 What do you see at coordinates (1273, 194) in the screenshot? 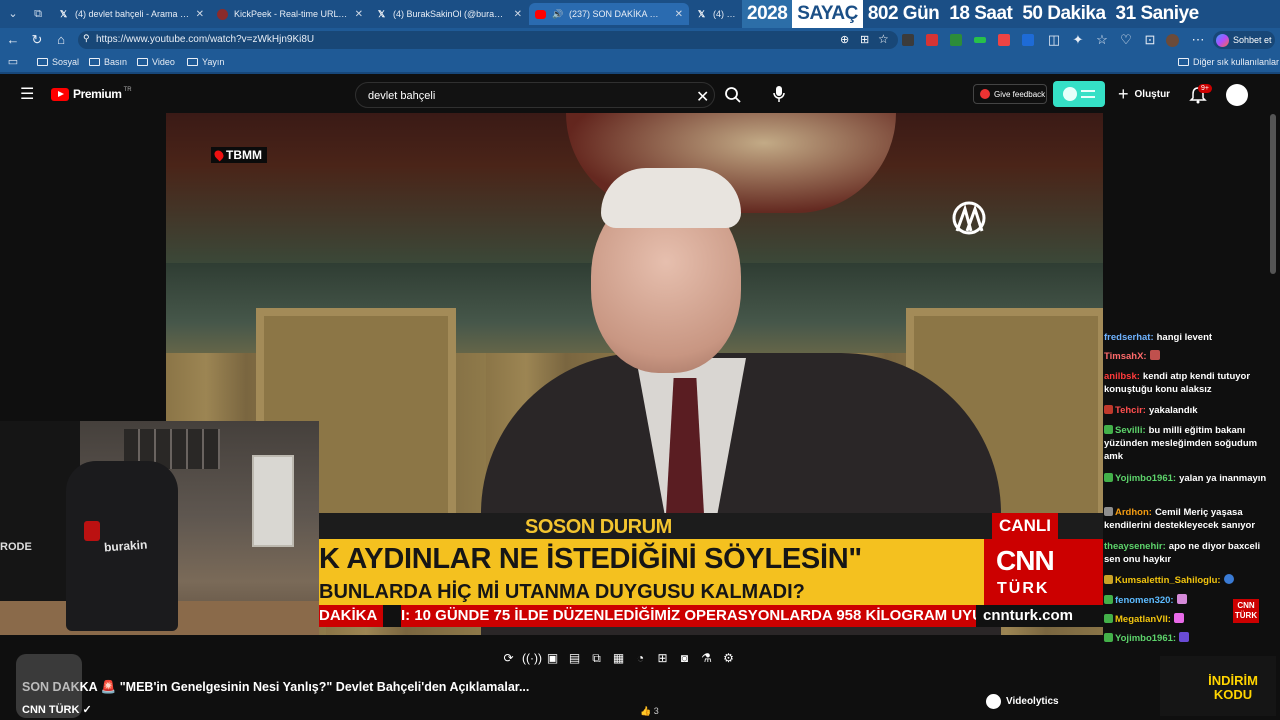
I see `scrollbar` at bounding box center [1273, 194].